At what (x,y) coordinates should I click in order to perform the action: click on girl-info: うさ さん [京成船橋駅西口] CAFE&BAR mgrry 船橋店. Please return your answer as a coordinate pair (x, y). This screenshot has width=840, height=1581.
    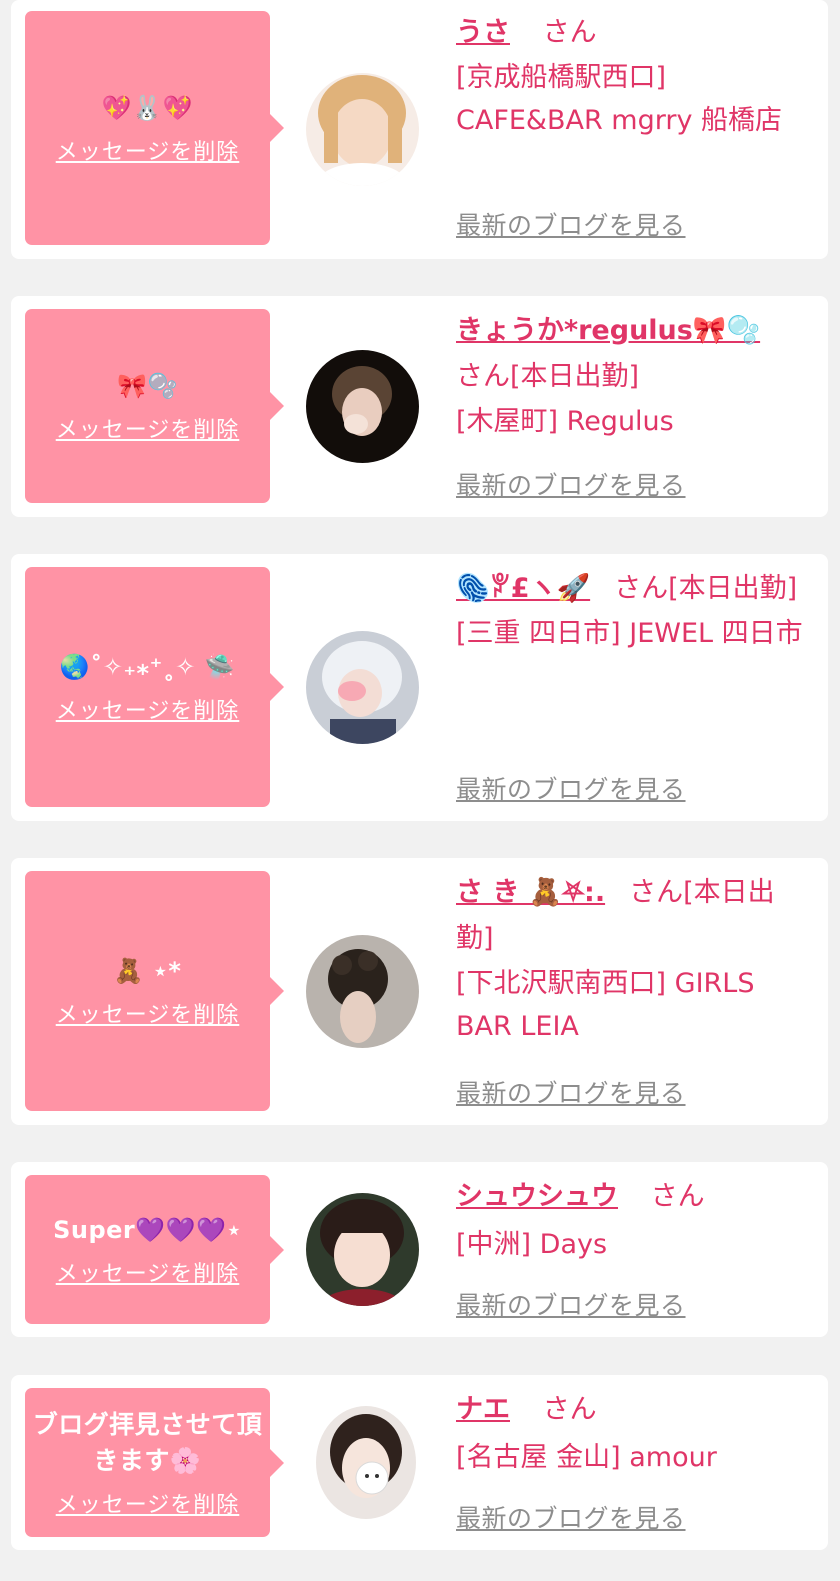
    Looking at the image, I should click on (633, 76).